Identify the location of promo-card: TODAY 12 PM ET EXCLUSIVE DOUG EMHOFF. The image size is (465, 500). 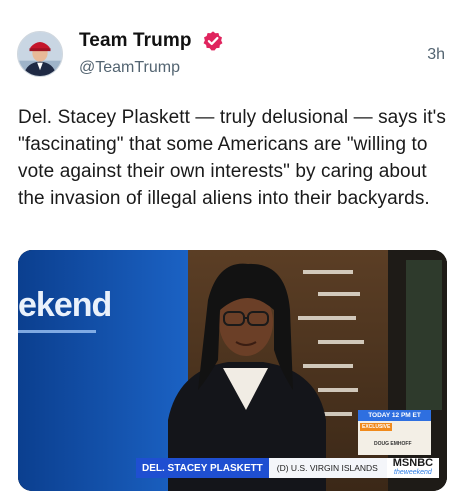
(394, 433).